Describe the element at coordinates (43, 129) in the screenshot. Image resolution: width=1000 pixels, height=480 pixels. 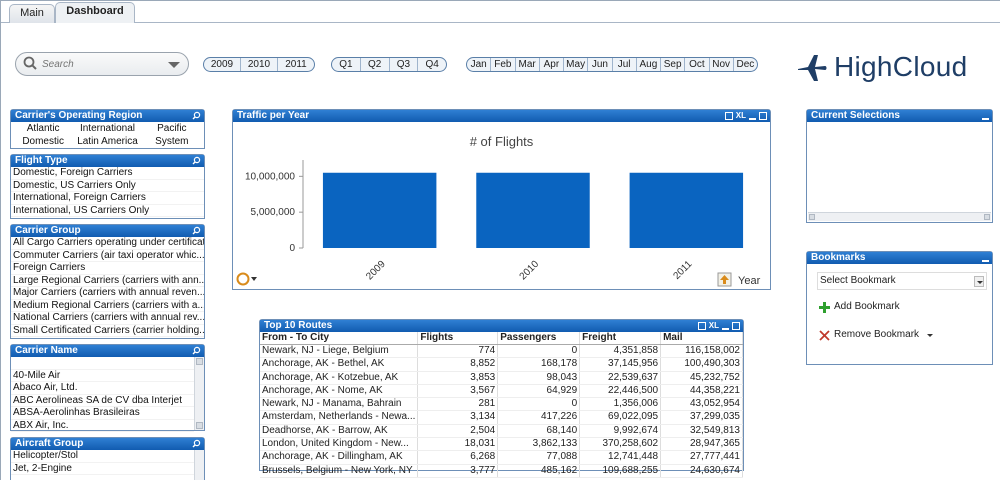
I see `list-item: Atlantic` at that location.